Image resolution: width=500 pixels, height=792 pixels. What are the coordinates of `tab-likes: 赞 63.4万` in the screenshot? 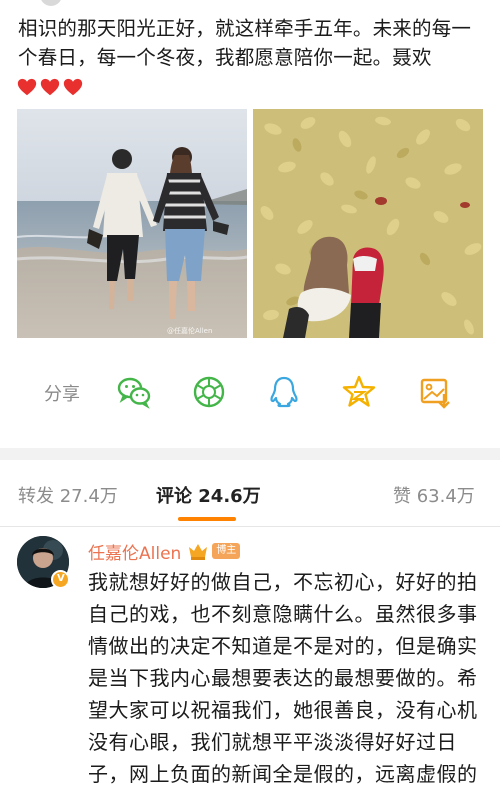 It's located at (434, 495).